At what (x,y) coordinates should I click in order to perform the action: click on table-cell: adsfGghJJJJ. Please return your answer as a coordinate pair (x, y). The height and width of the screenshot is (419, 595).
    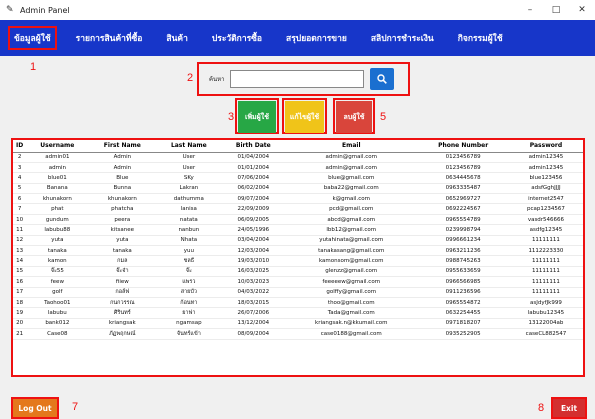
    Looking at the image, I should click on (545, 189).